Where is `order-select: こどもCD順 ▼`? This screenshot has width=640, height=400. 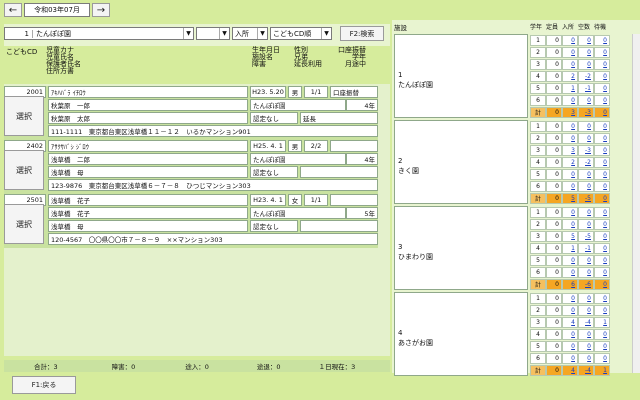
order-select: こどもCD順 ▼ is located at coordinates (301, 33).